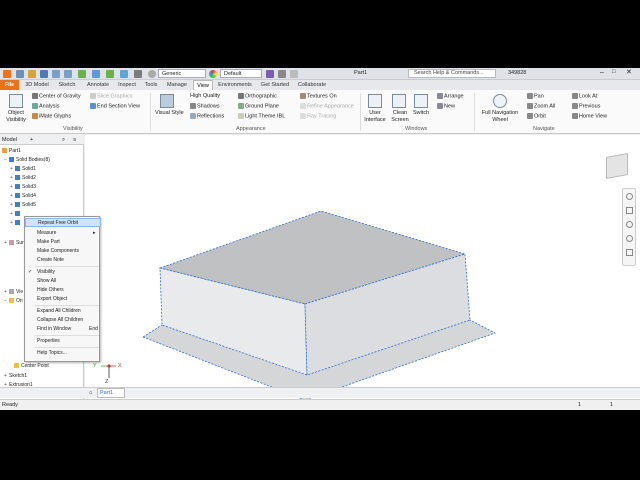 This screenshot has width=640, height=480. I want to click on center-of-gravity-button: Center of Gravity, so click(56, 96).